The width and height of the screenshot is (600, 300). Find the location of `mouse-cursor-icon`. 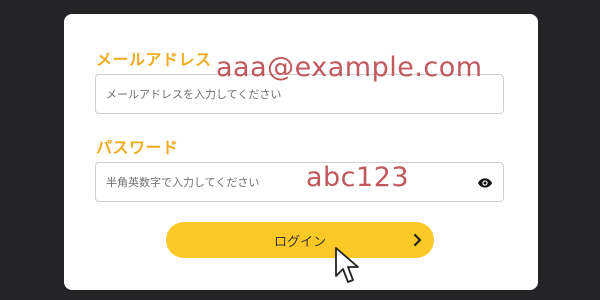

mouse-cursor-icon is located at coordinates (347, 265).